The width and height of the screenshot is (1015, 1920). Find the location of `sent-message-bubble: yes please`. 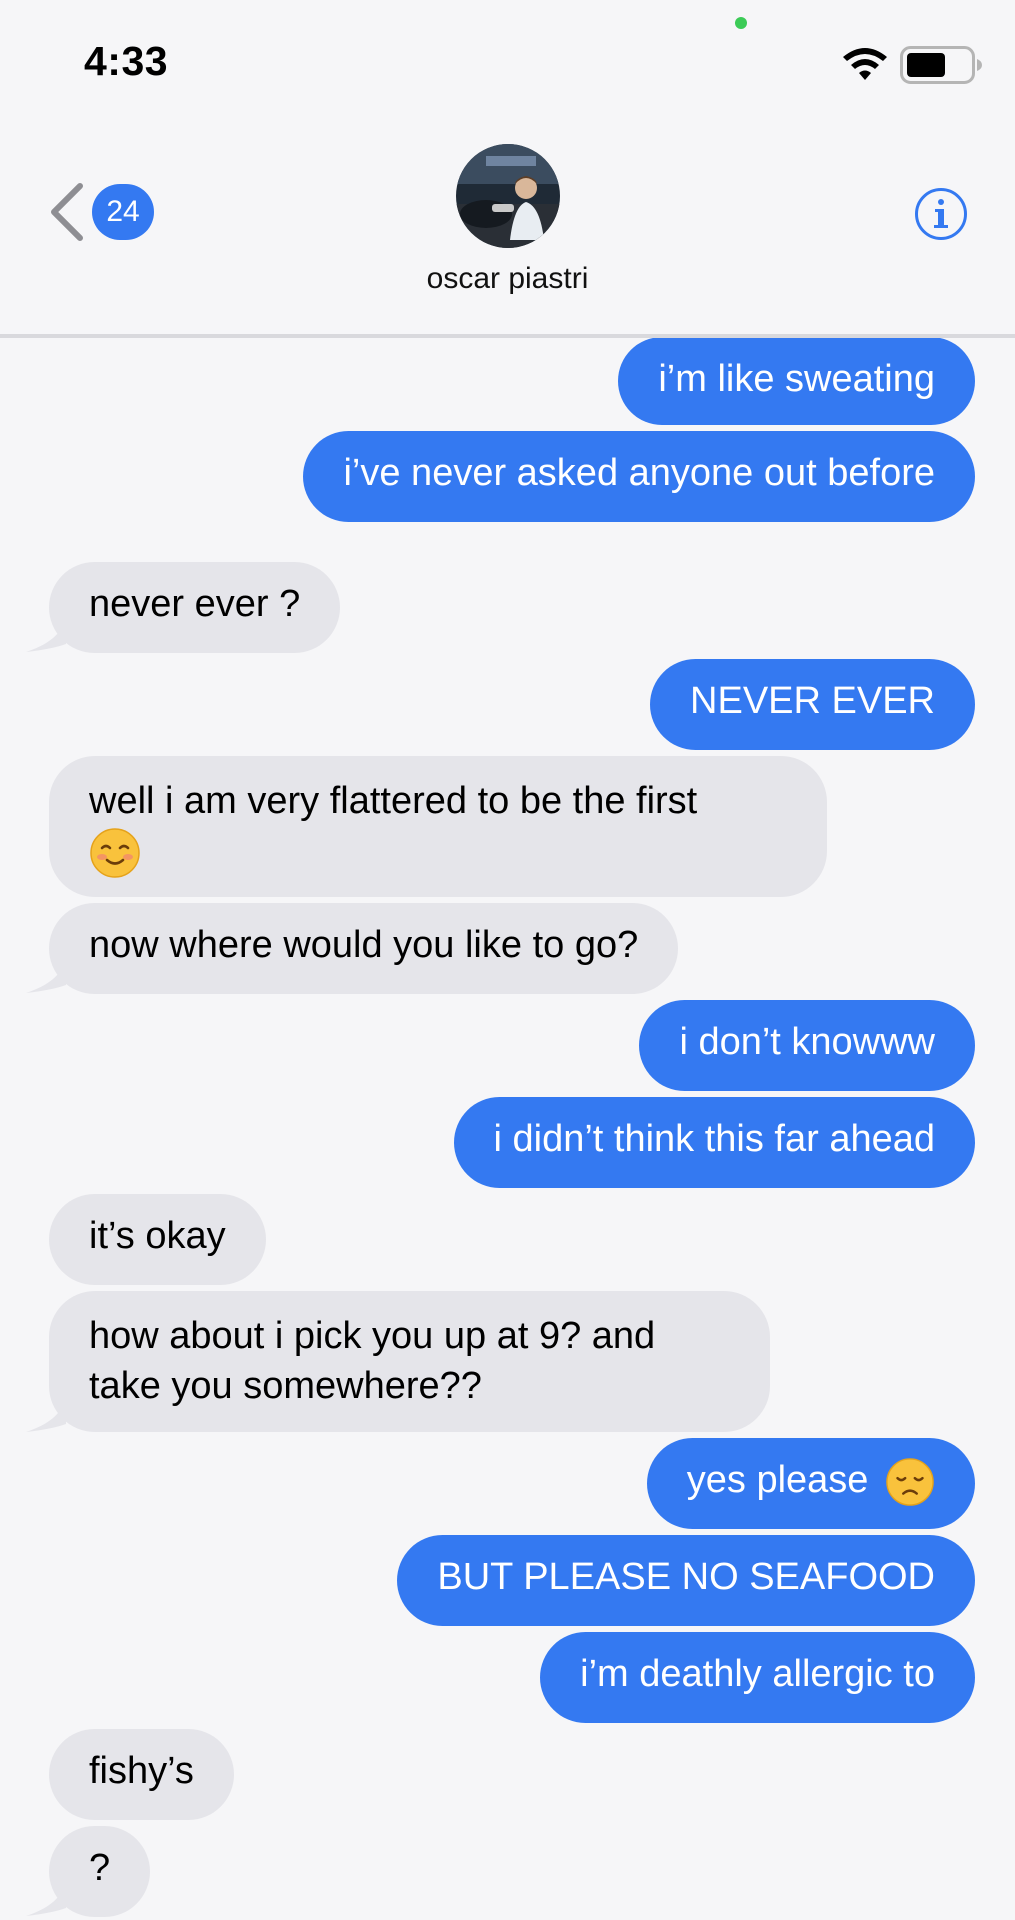

sent-message-bubble: yes please is located at coordinates (810, 1483).